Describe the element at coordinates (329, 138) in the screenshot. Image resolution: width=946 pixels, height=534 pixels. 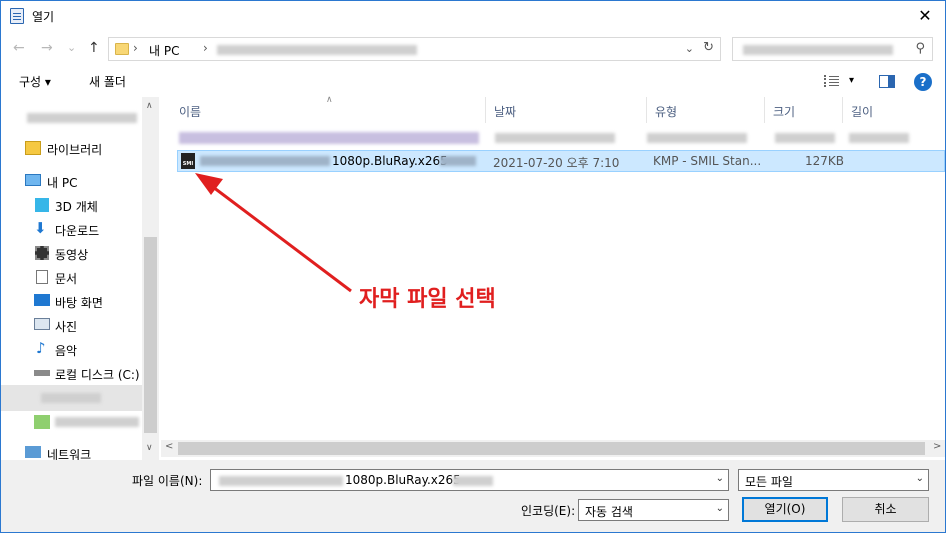
I see `blurred-filename` at that location.